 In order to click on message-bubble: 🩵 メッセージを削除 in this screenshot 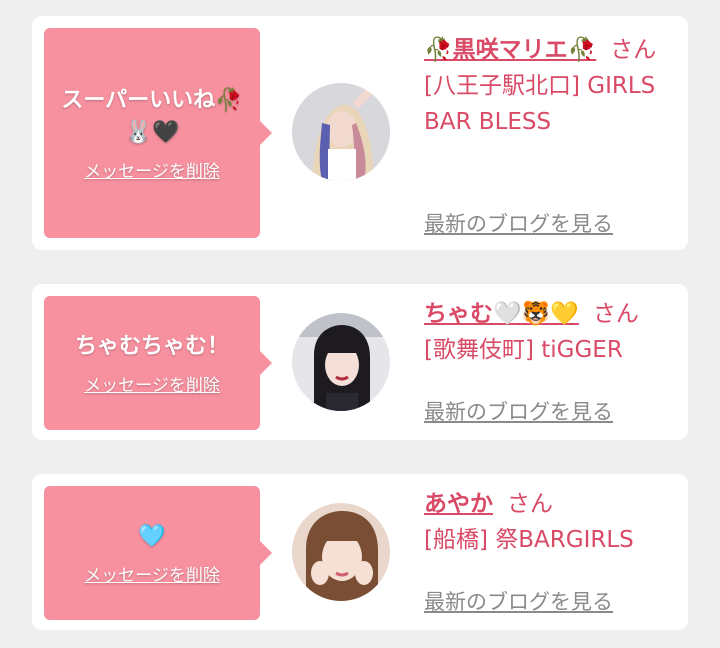, I will do `click(158, 553)`.